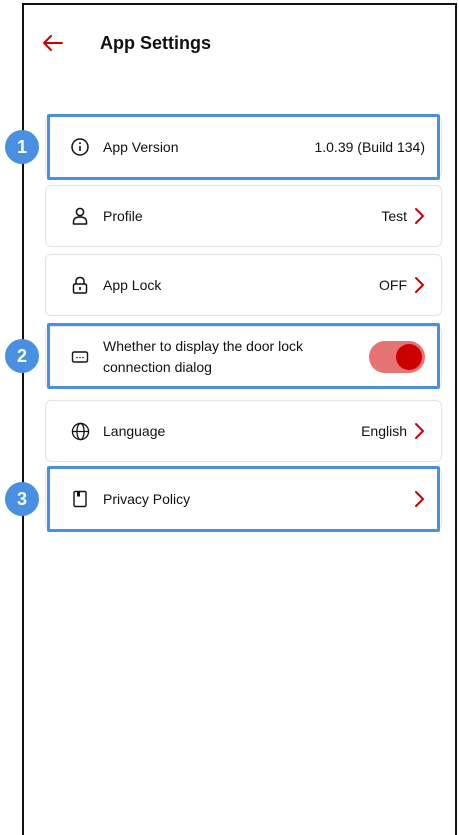  What do you see at coordinates (132, 285) in the screenshot?
I see `app-lock-label: App Lock` at bounding box center [132, 285].